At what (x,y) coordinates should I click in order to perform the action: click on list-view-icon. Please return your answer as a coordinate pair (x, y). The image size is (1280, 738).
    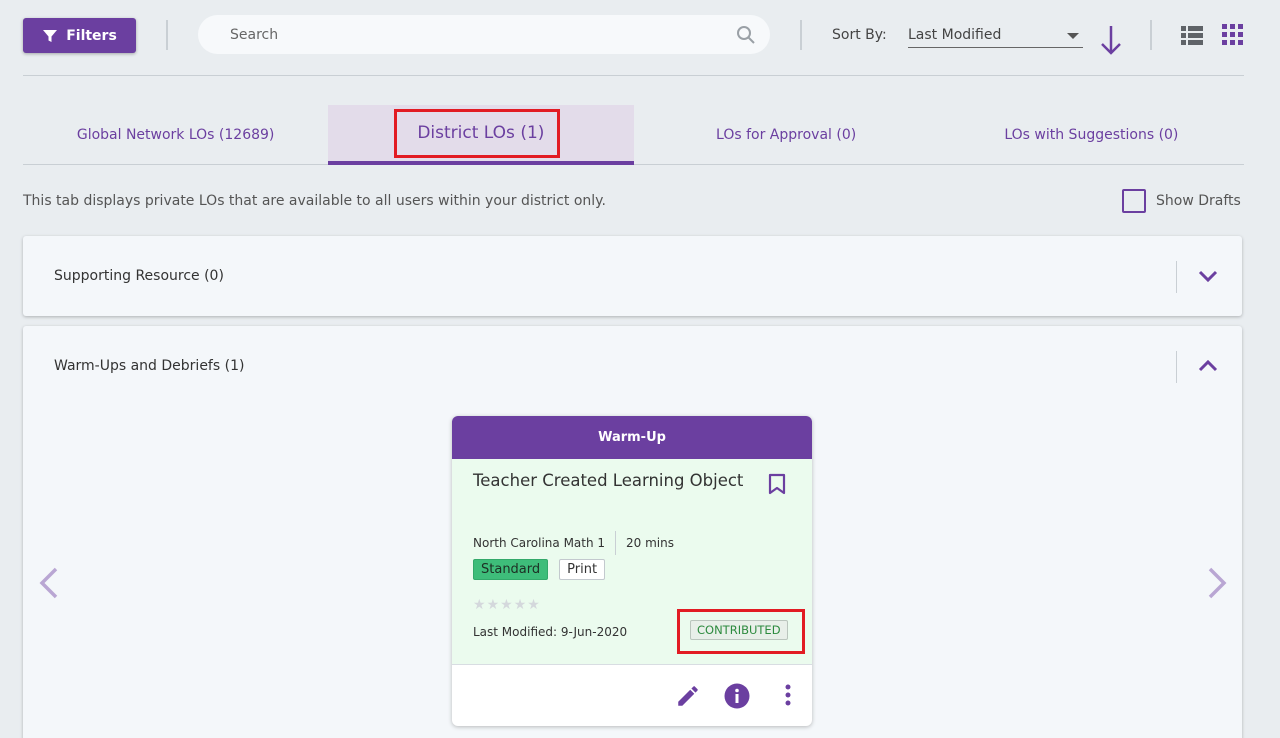
    Looking at the image, I should click on (1192, 35).